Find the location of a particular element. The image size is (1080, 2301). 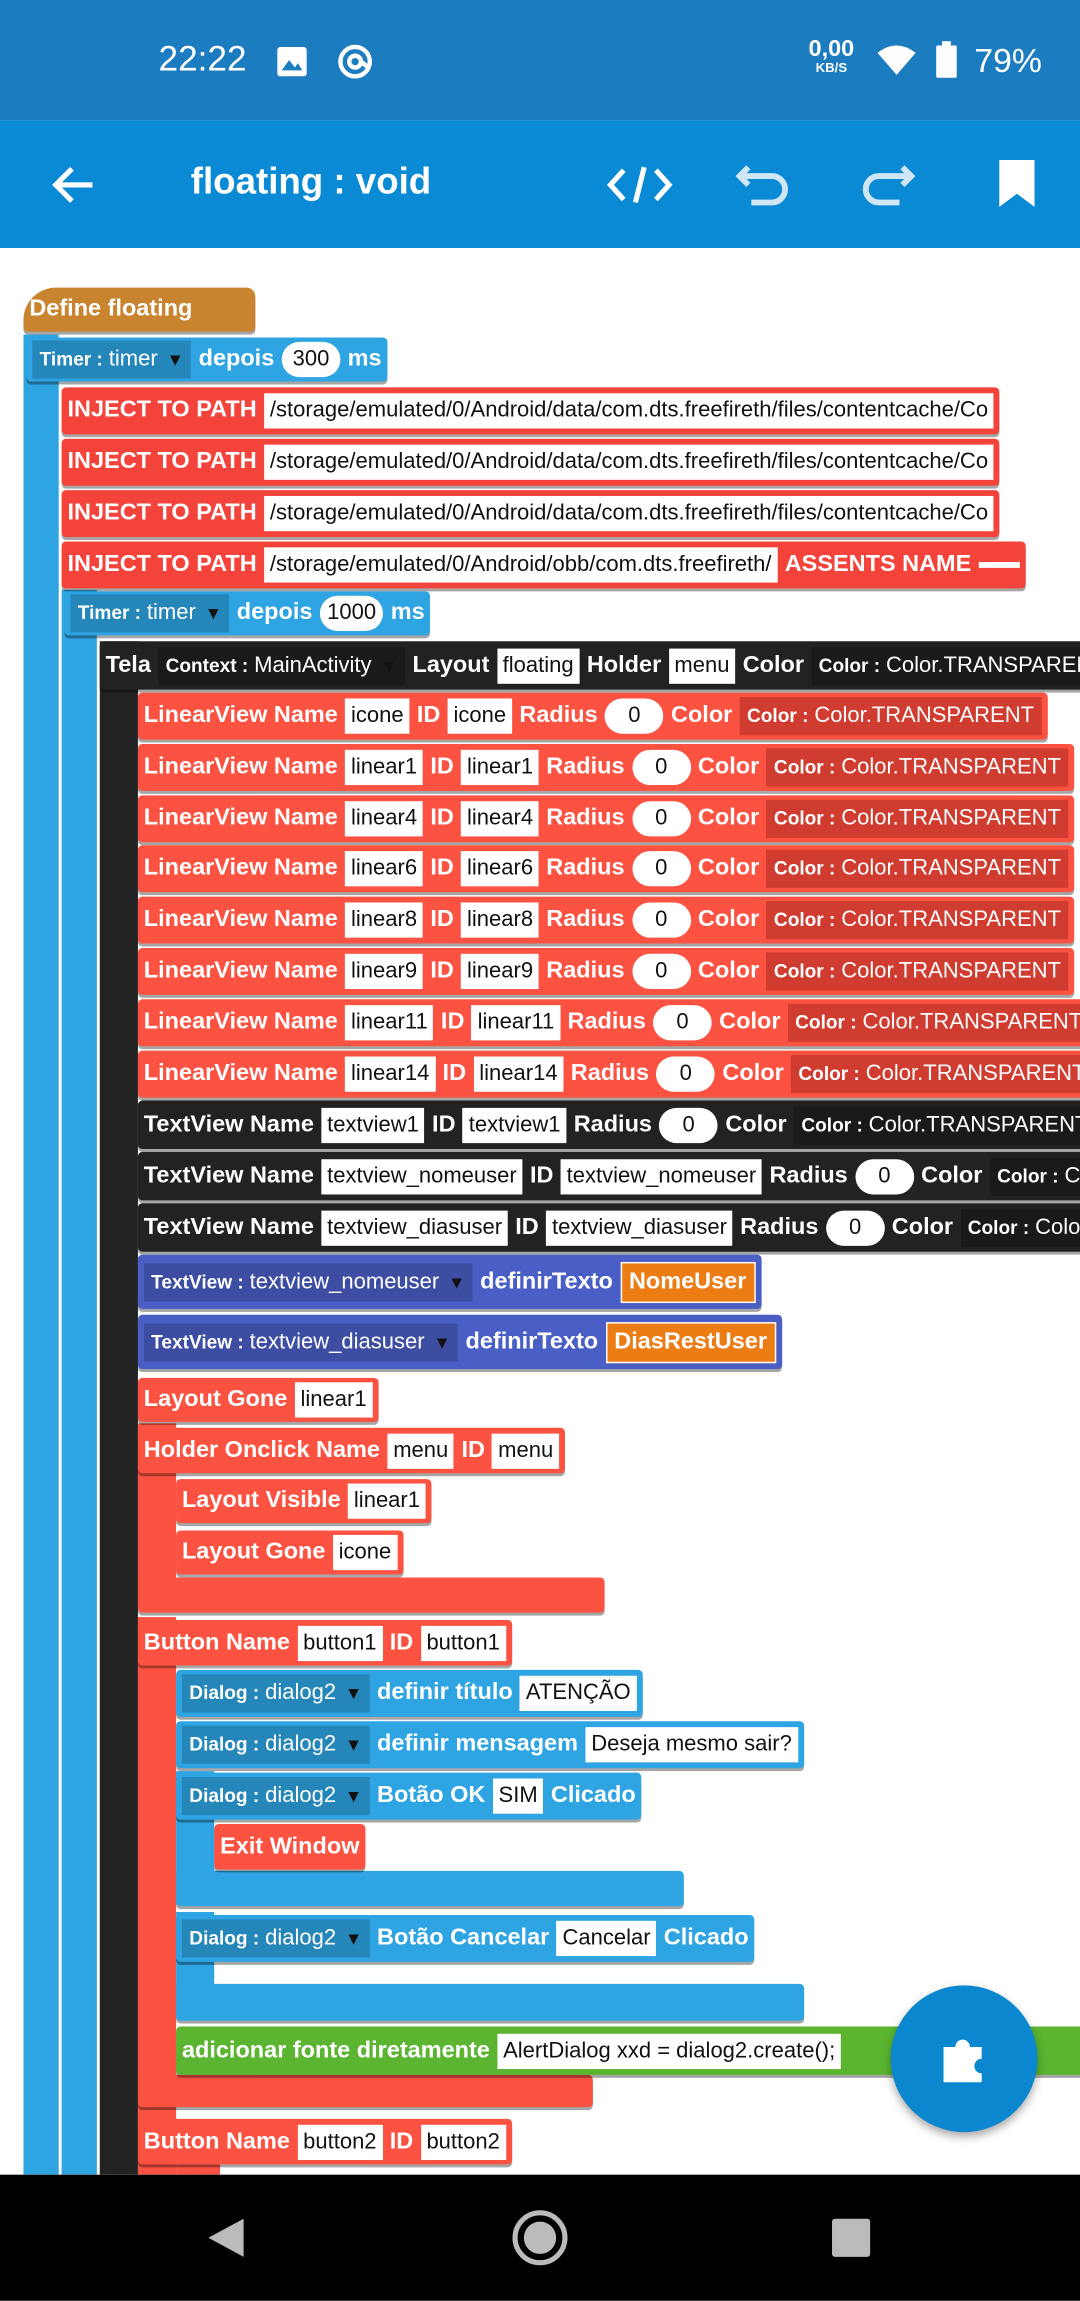

back-arrow-icon is located at coordinates (73, 184).